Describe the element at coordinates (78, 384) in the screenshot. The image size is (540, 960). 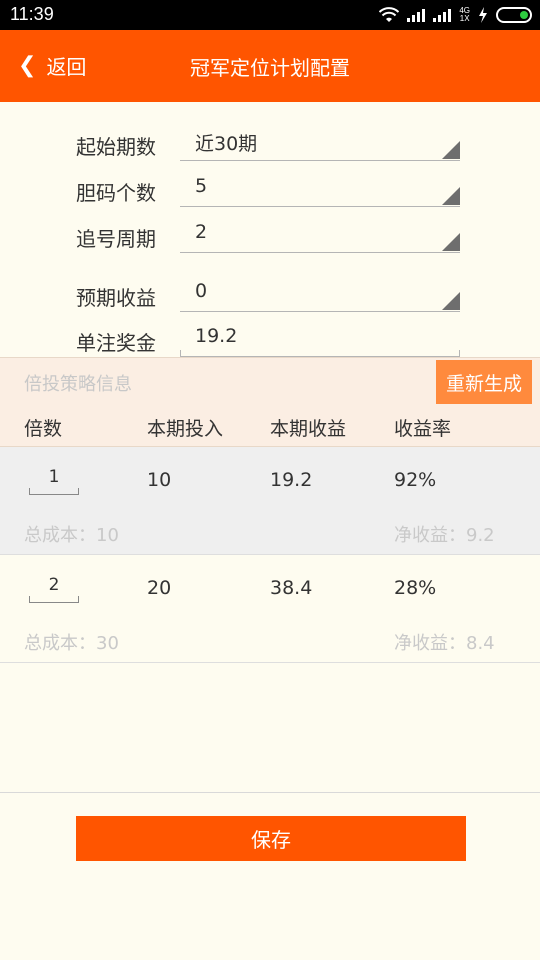
I see `strategy-title: 倍投策略信息` at that location.